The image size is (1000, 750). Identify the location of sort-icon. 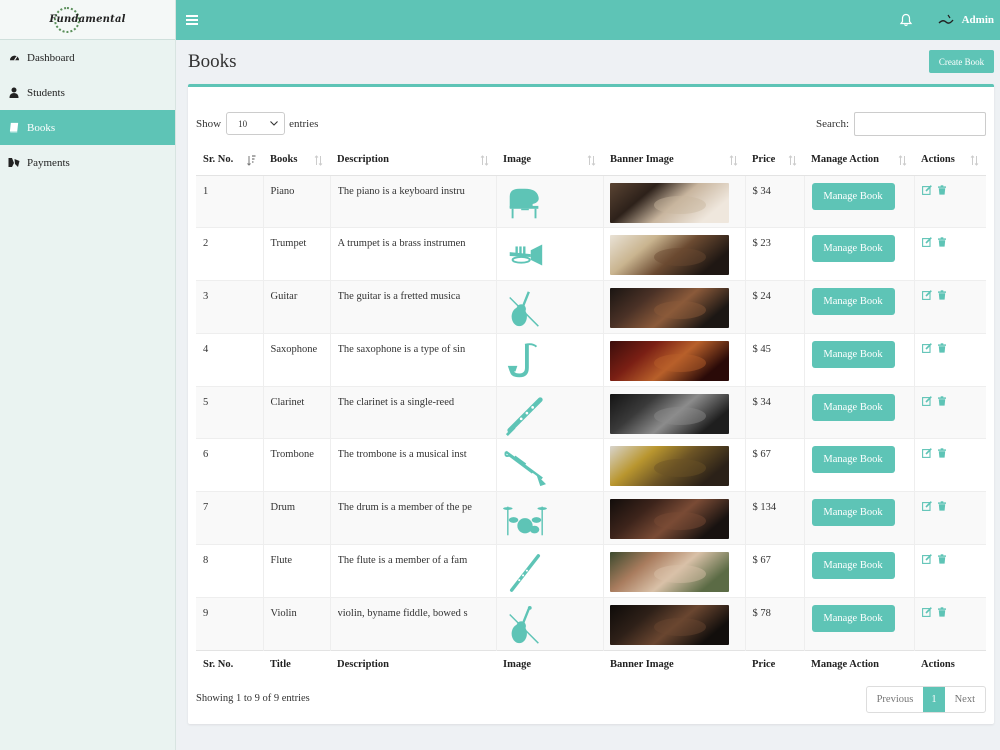
(733, 160).